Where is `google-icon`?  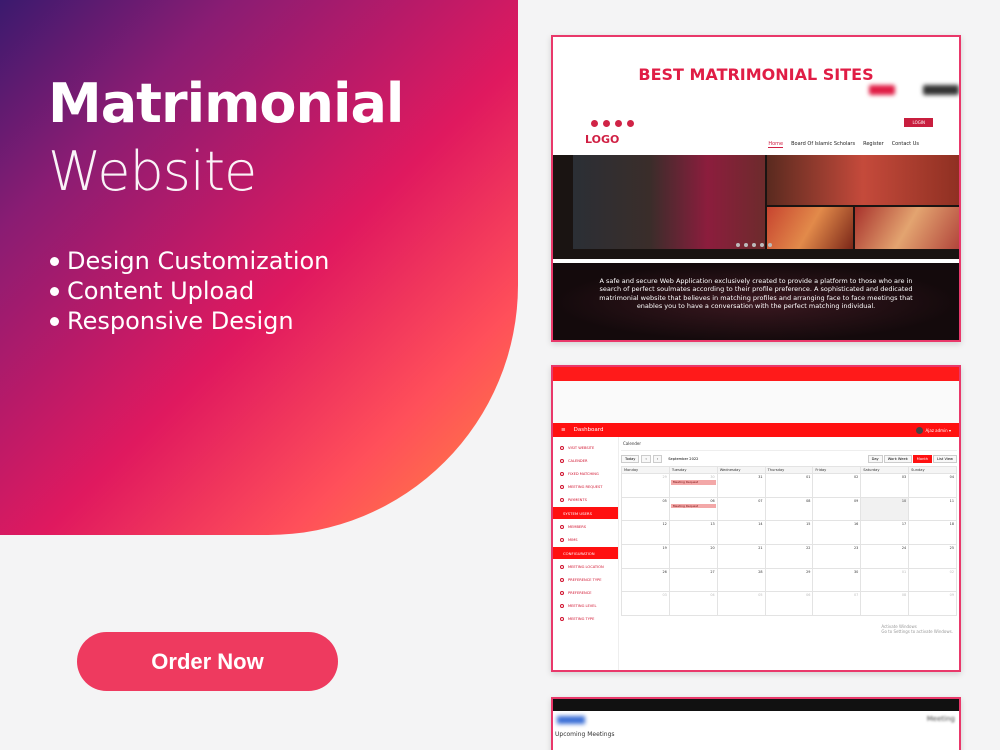 google-icon is located at coordinates (630, 123).